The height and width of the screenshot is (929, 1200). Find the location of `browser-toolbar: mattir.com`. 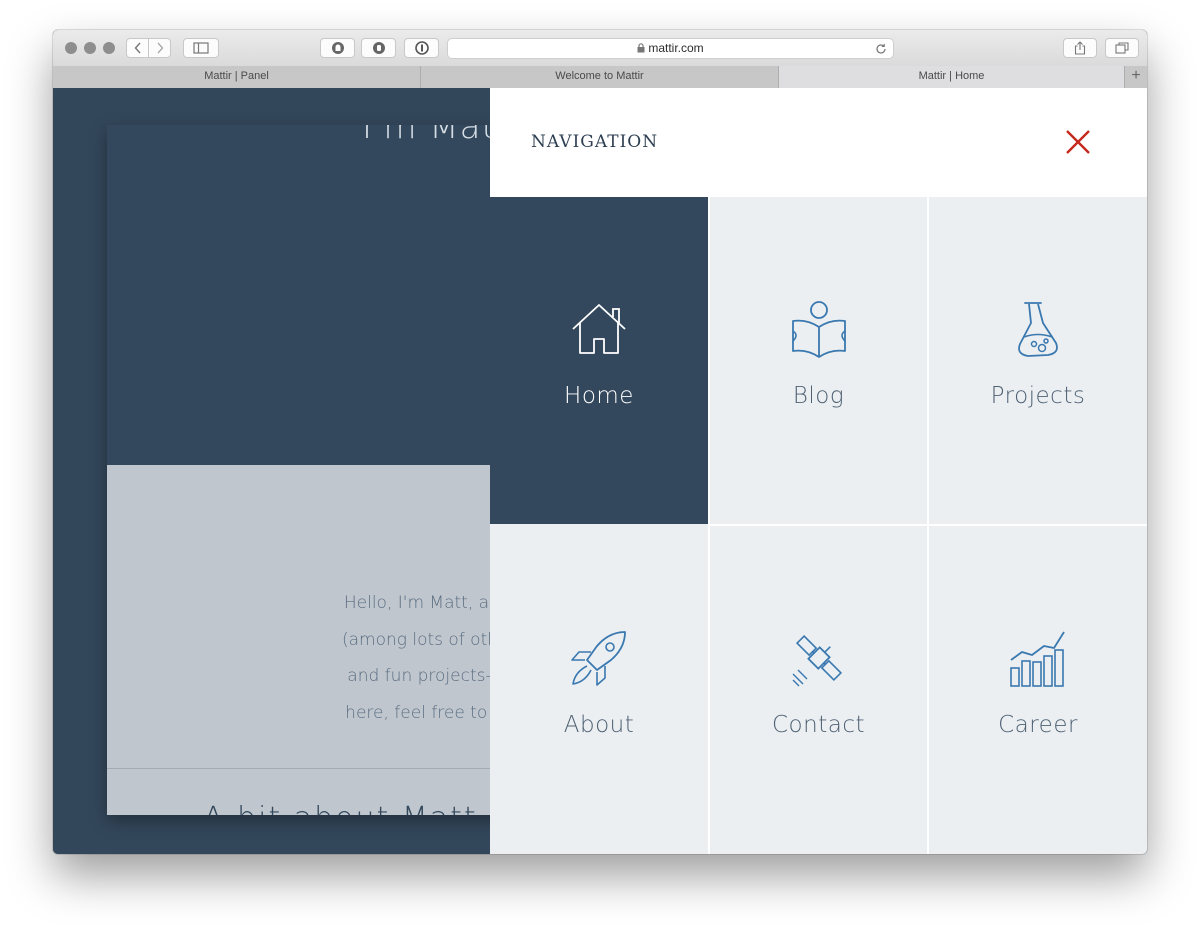

browser-toolbar: mattir.com is located at coordinates (600, 48).